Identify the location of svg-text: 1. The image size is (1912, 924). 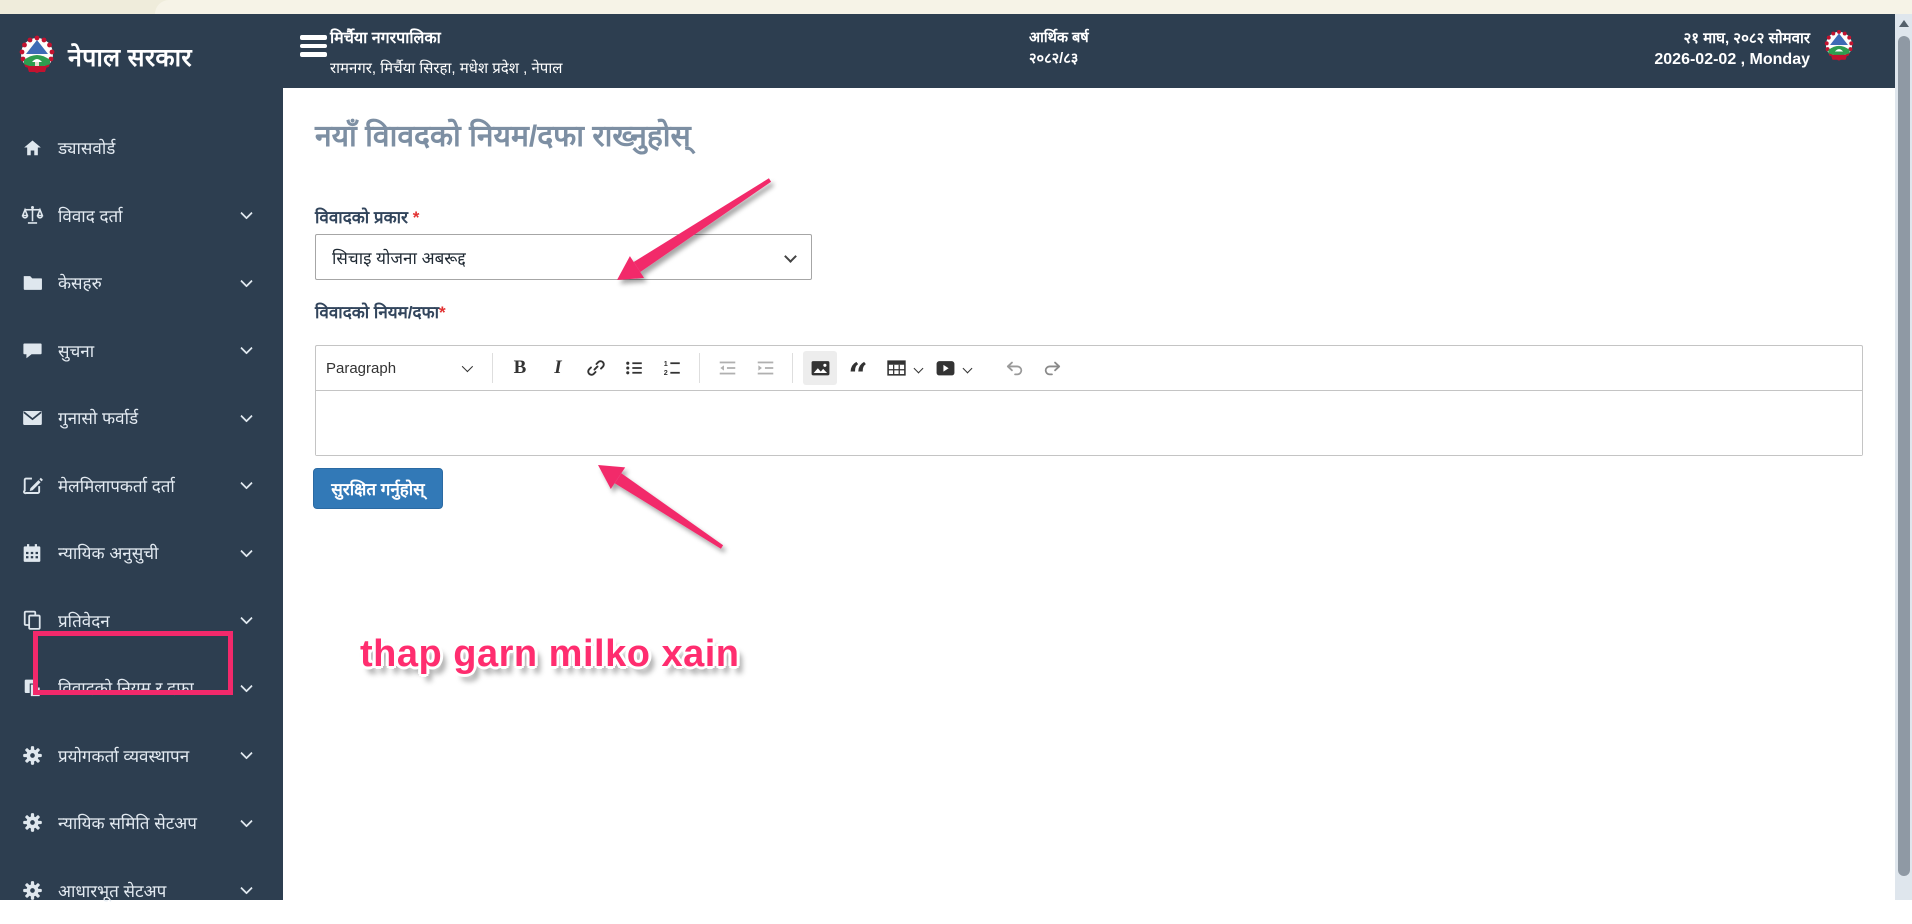
(666, 363).